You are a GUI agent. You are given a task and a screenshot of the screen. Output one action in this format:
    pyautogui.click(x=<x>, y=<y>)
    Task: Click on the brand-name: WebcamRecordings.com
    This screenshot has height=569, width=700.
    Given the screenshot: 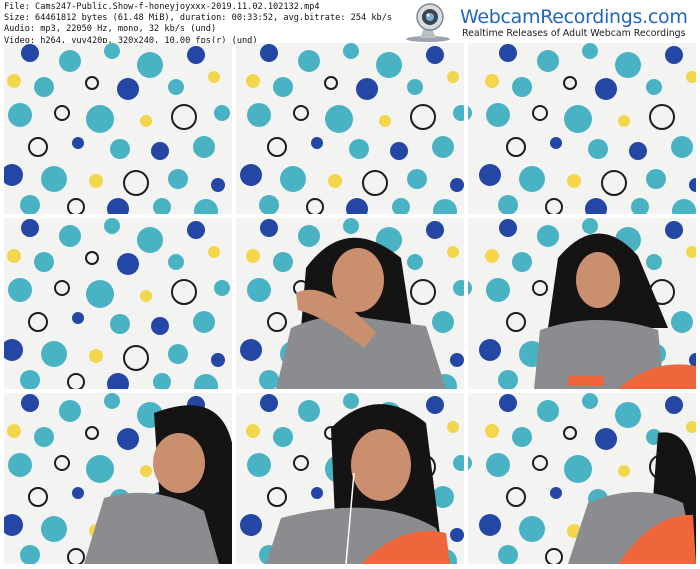 What is the action you would take?
    pyautogui.click(x=574, y=17)
    